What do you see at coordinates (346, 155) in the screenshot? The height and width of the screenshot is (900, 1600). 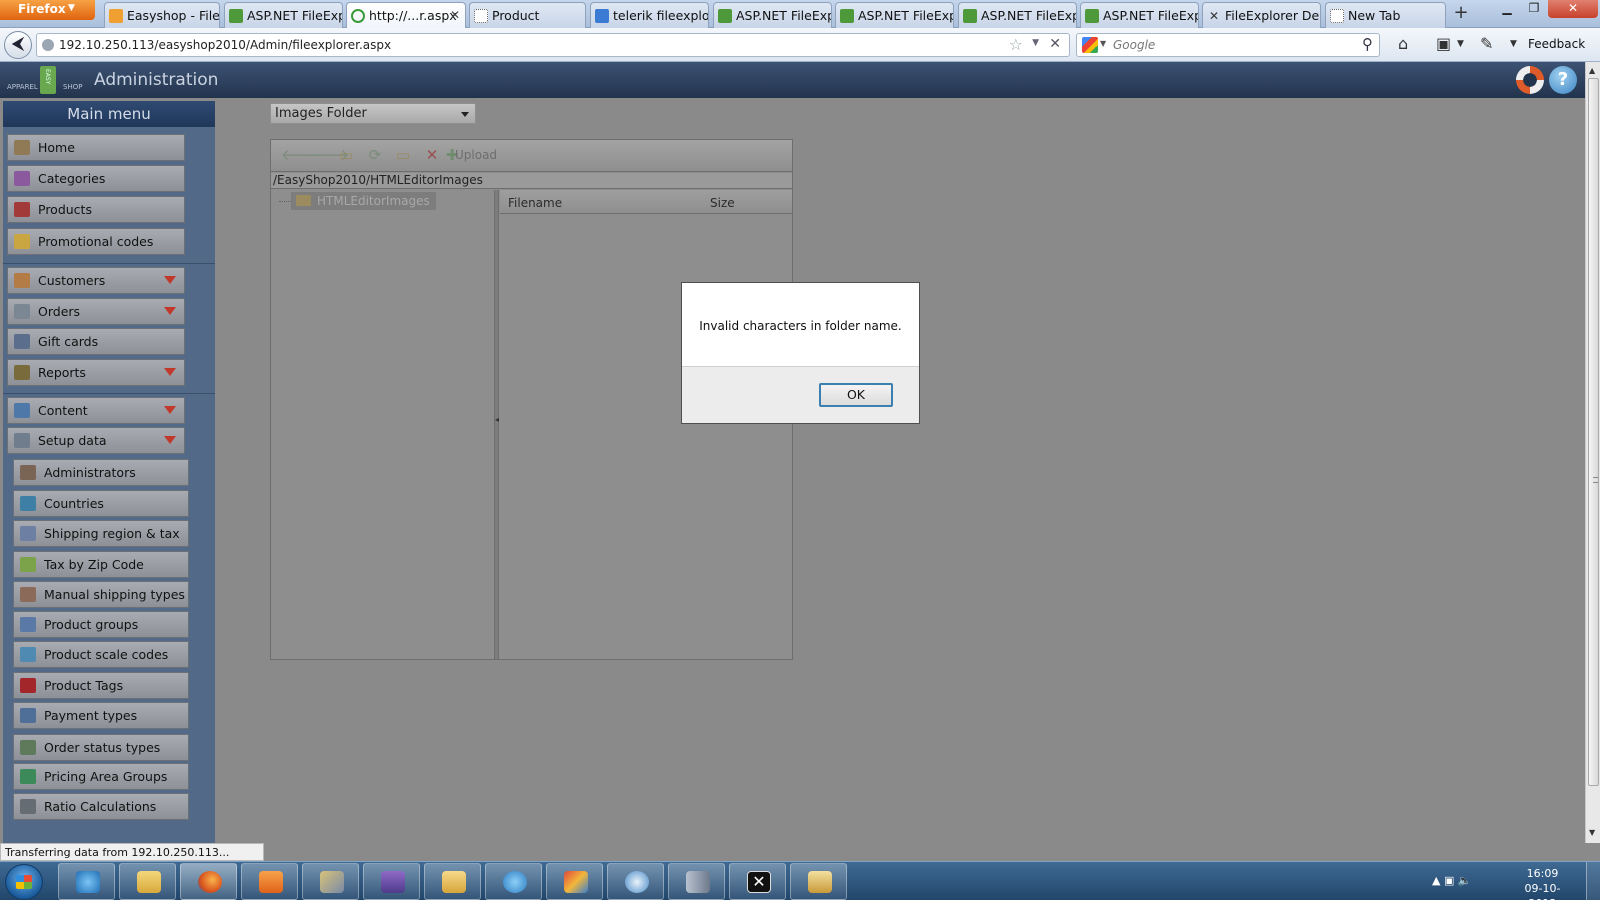 I see `open-folder-icon: ▭` at bounding box center [346, 155].